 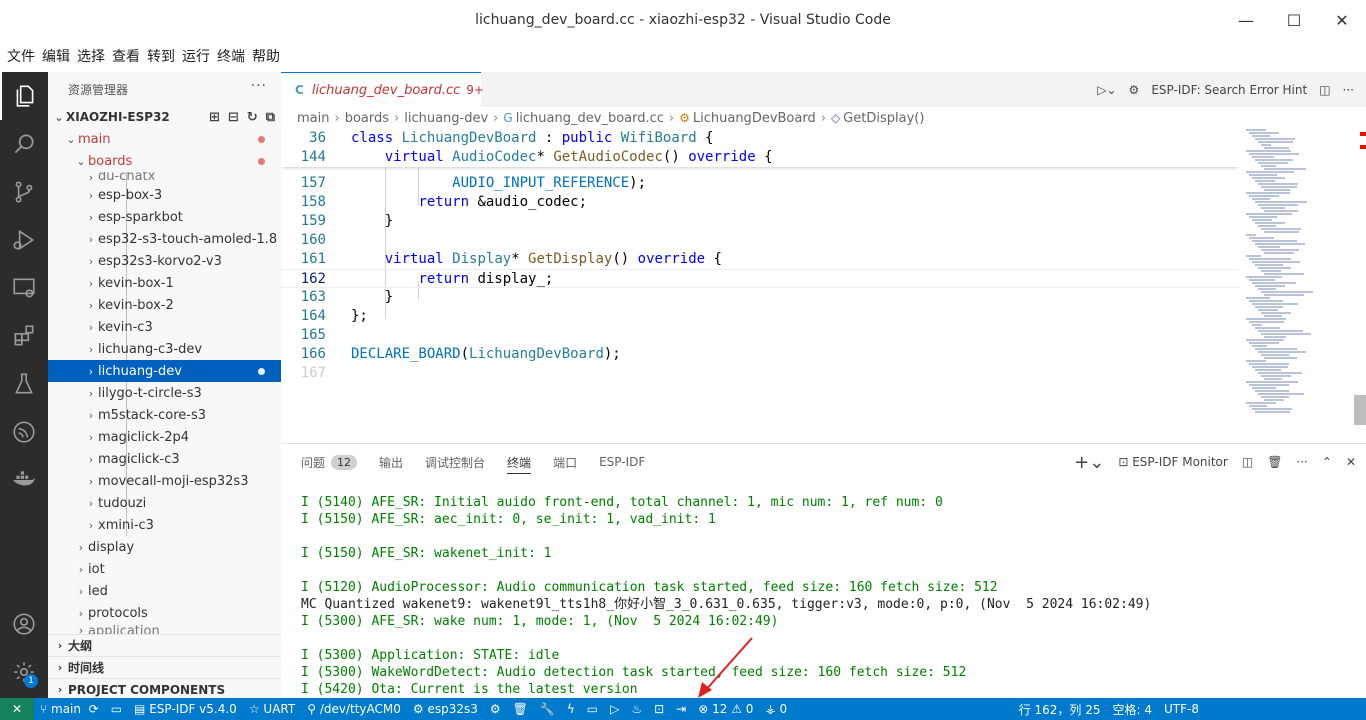 I want to click on split-editor-icon: ◫, so click(x=1324, y=90).